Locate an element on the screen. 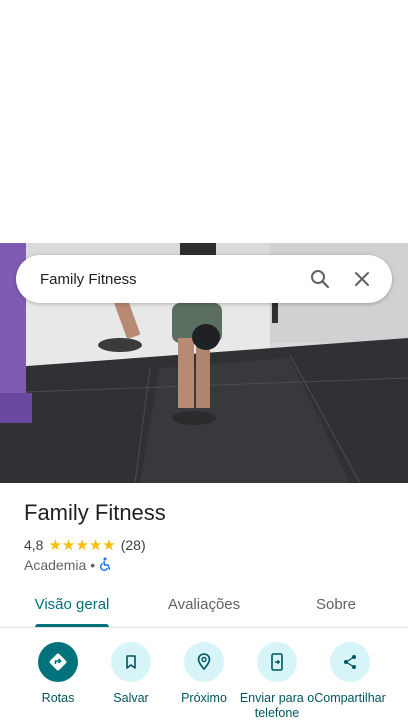 The height and width of the screenshot is (726, 408). place-tabs: Visão geral Avaliações Sobre is located at coordinates (204, 605).